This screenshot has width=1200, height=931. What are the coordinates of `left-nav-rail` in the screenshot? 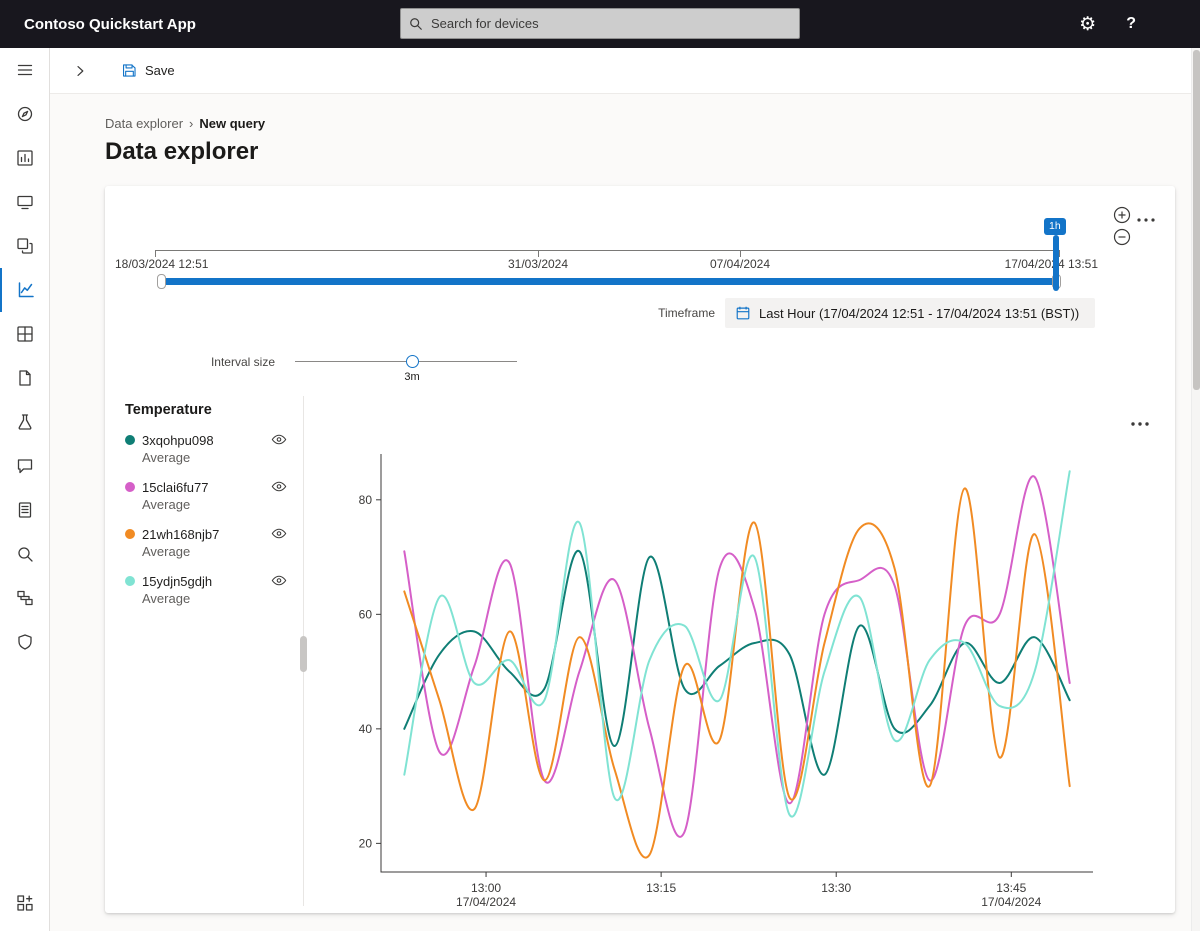 It's located at (25, 489).